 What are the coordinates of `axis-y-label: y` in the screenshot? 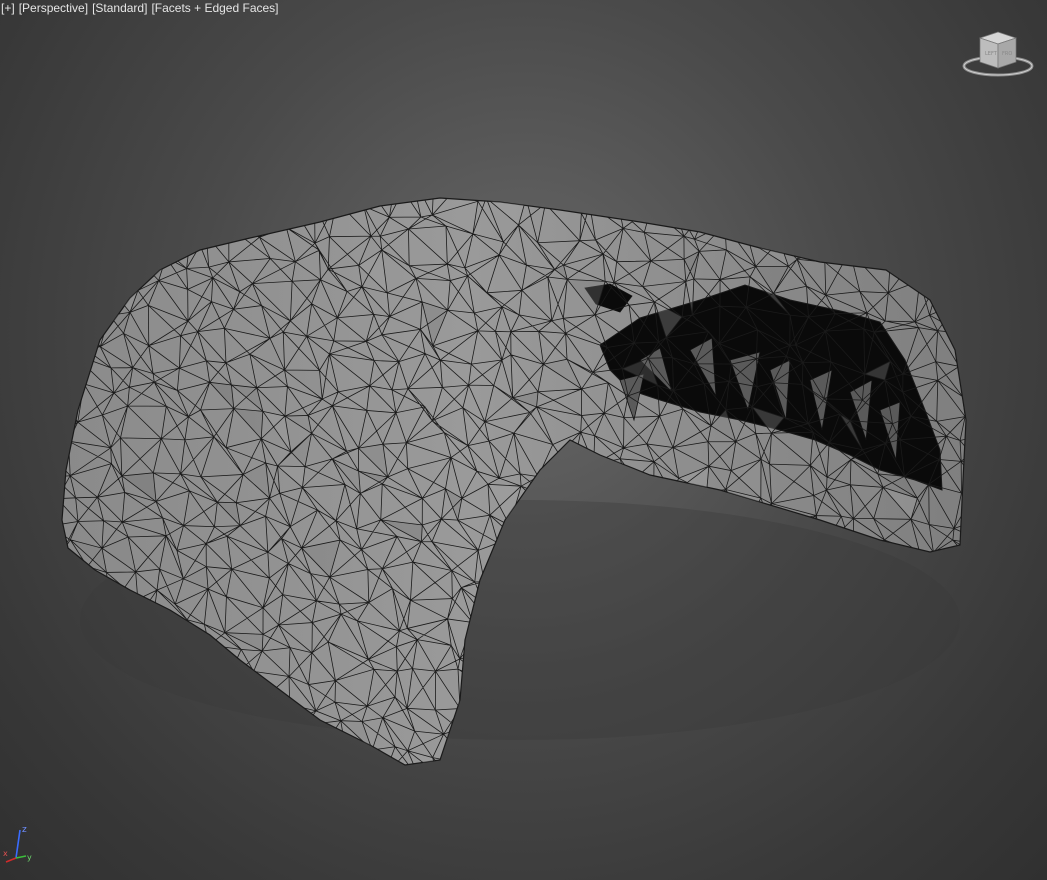 It's located at (29, 857).